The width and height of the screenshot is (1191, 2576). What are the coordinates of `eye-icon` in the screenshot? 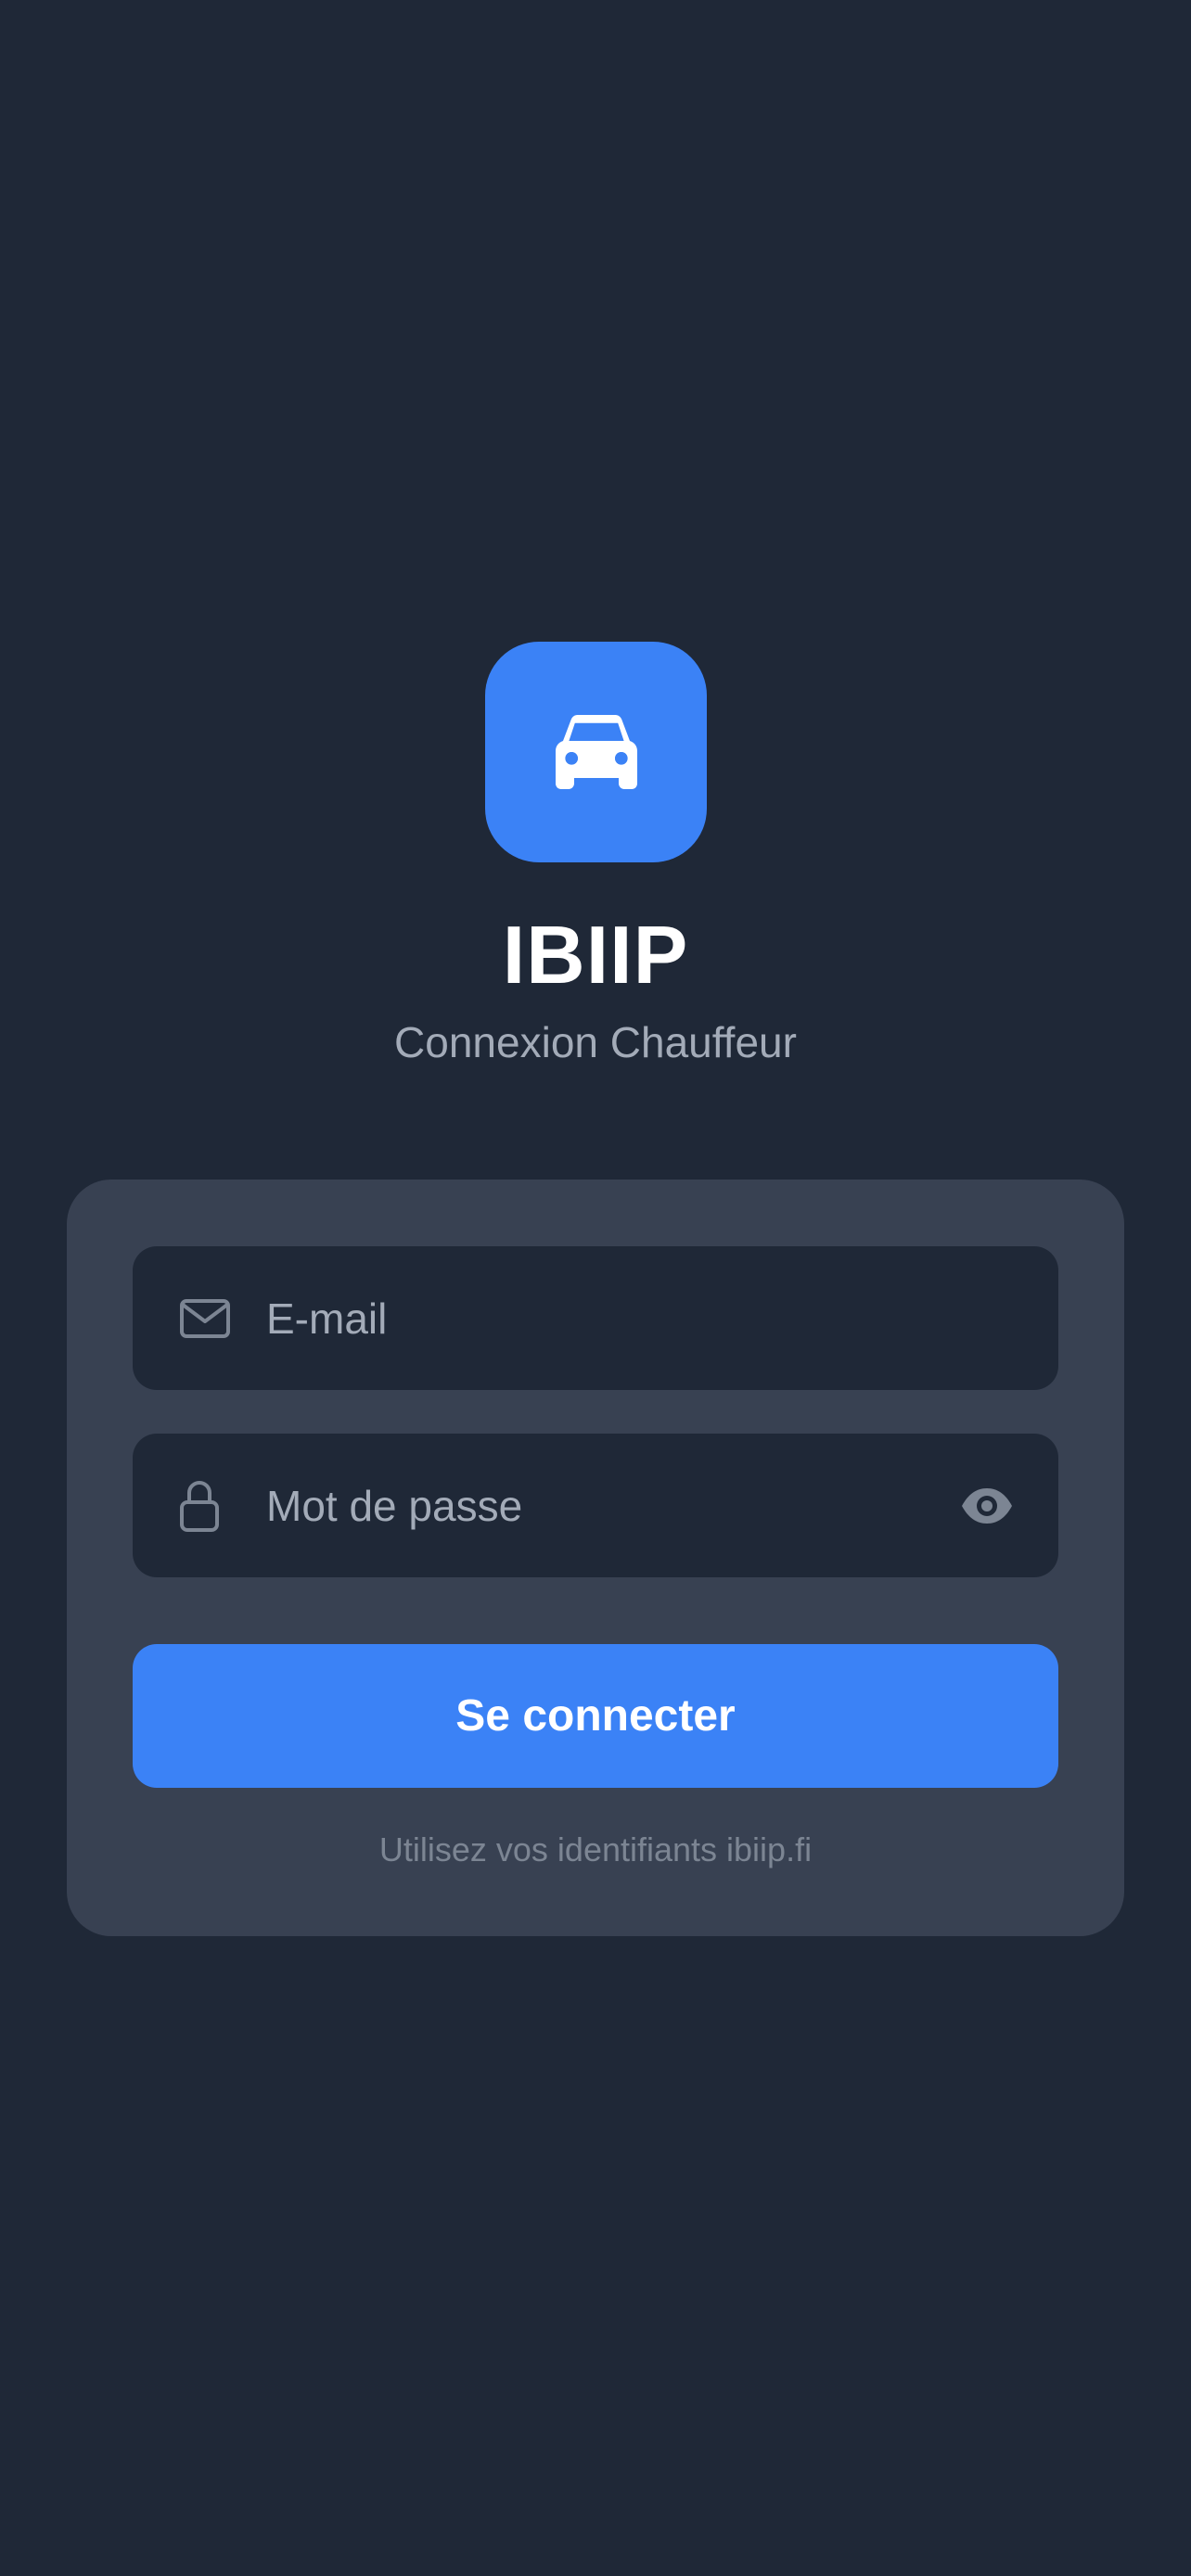 It's located at (987, 1505).